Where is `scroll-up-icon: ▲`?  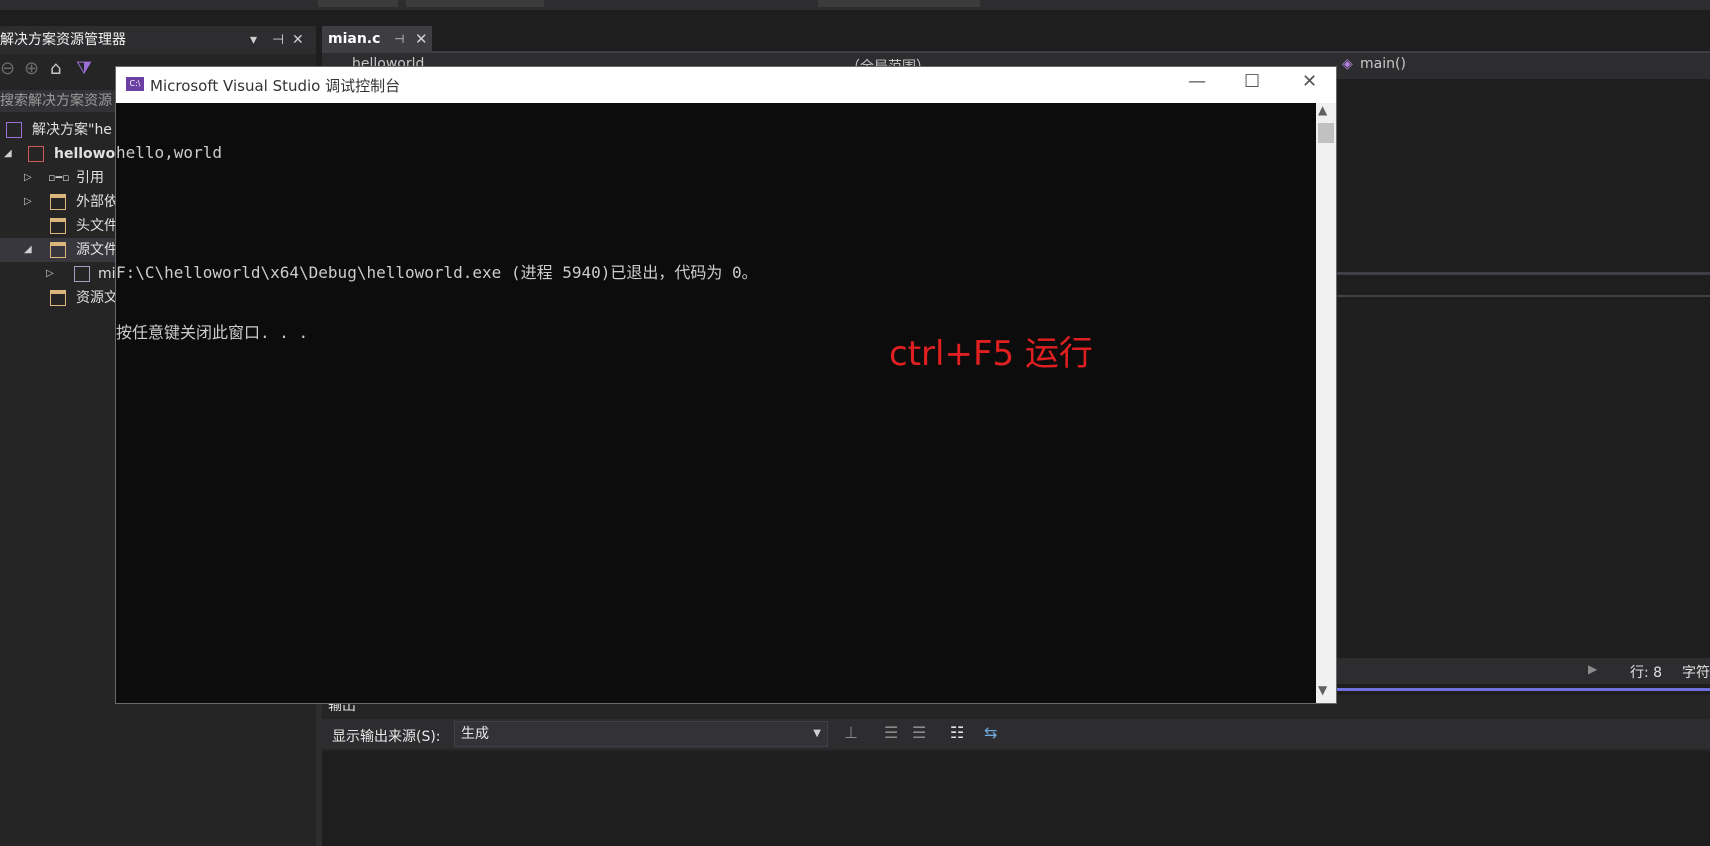 scroll-up-icon: ▲ is located at coordinates (1322, 110).